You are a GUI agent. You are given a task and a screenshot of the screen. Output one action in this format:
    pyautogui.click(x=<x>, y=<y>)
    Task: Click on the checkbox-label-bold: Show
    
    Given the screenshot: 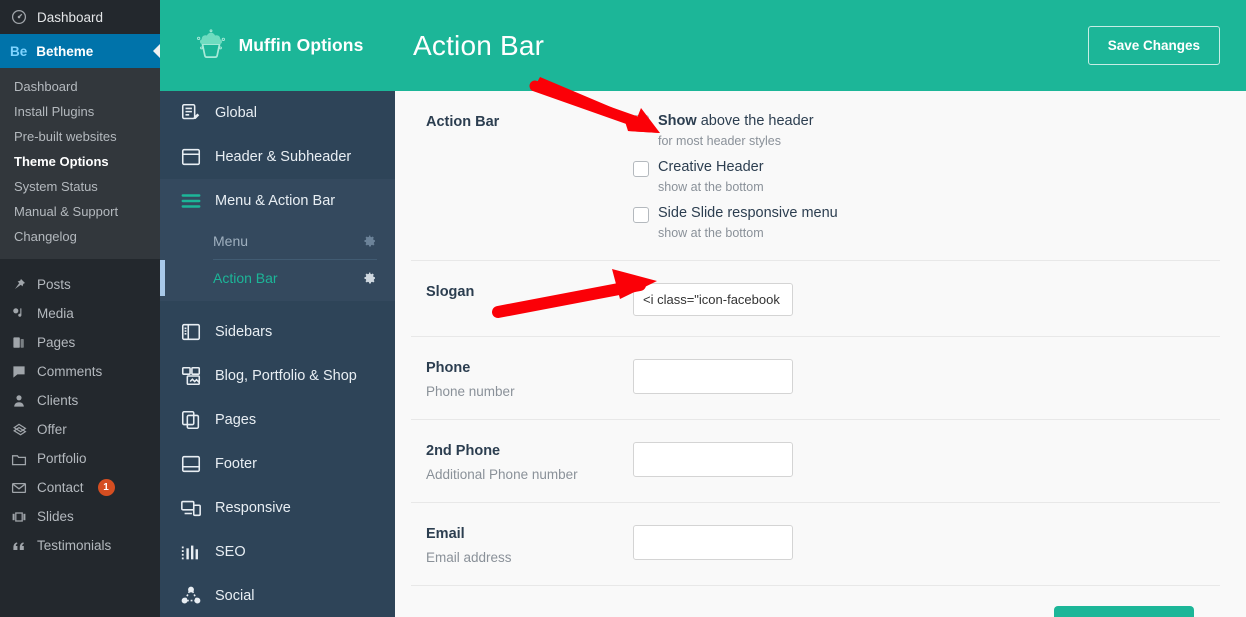 What is the action you would take?
    pyautogui.click(x=677, y=121)
    